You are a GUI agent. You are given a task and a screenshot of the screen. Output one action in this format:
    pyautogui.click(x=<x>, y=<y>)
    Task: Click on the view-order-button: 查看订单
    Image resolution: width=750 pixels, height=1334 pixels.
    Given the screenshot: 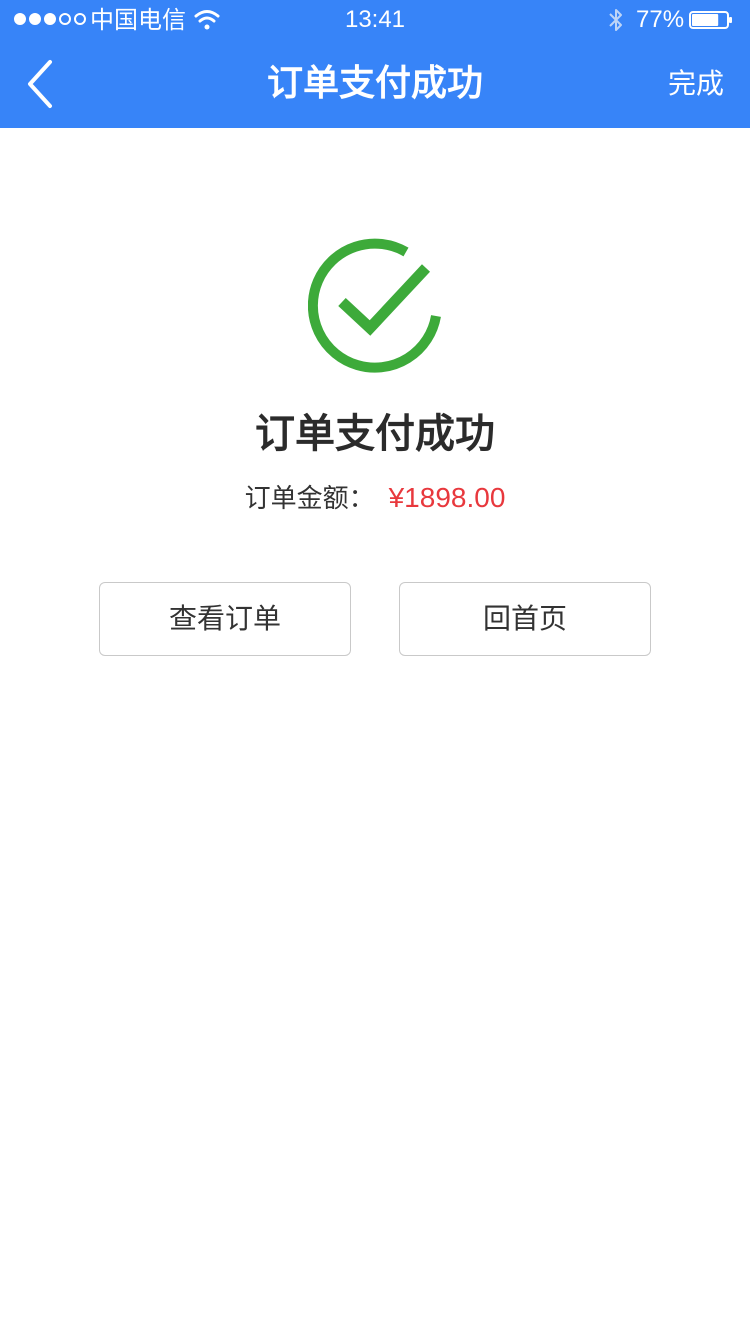 What is the action you would take?
    pyautogui.click(x=225, y=619)
    